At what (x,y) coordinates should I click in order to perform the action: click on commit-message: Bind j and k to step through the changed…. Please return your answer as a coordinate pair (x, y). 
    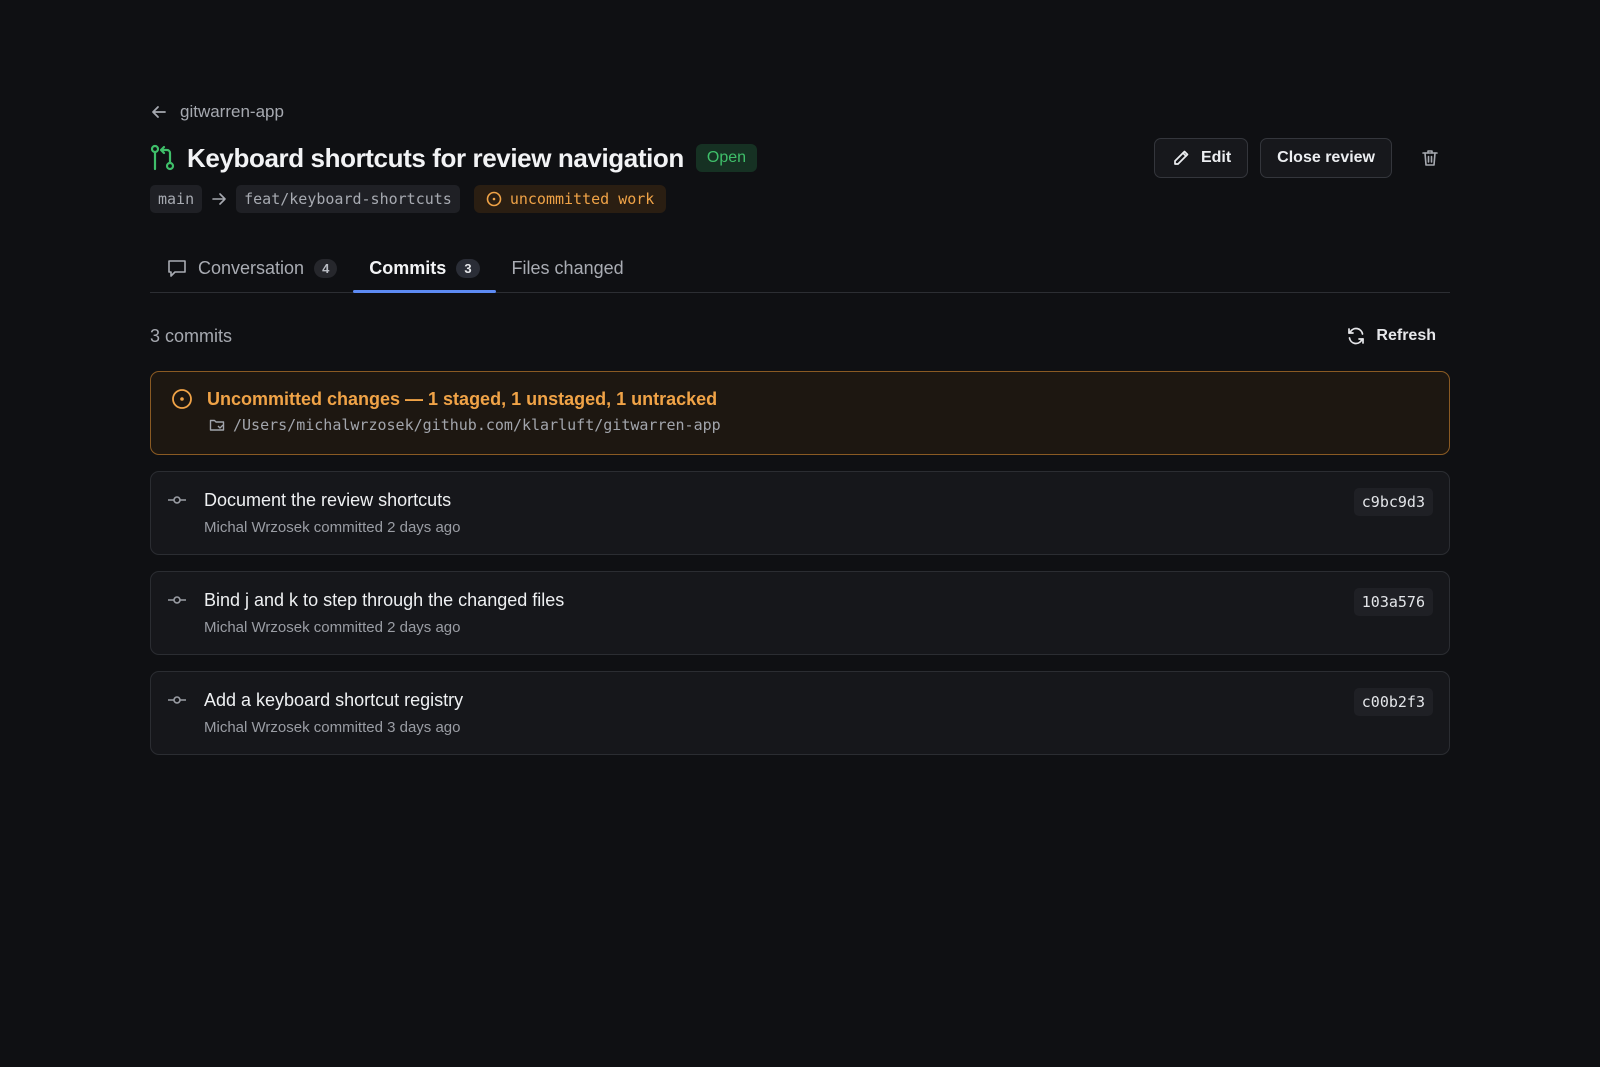
    Looking at the image, I should click on (384, 600).